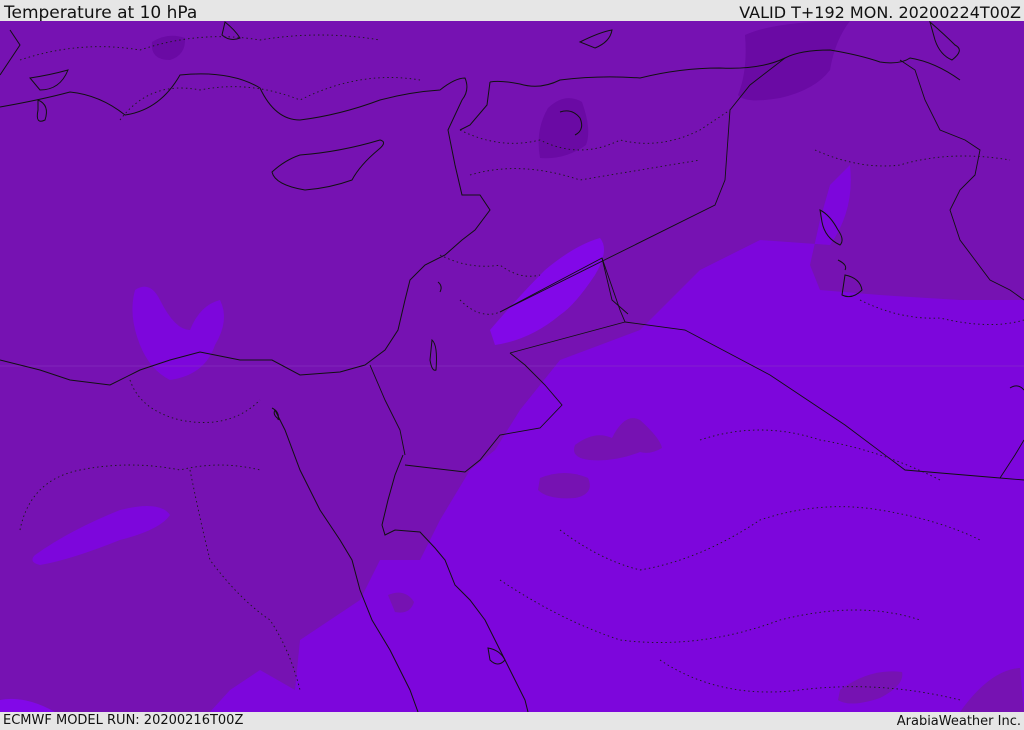 The height and width of the screenshot is (730, 1024). Describe the element at coordinates (880, 12) in the screenshot. I see `valid-time: VALID T+192 MON. 20200224T00Z` at that location.